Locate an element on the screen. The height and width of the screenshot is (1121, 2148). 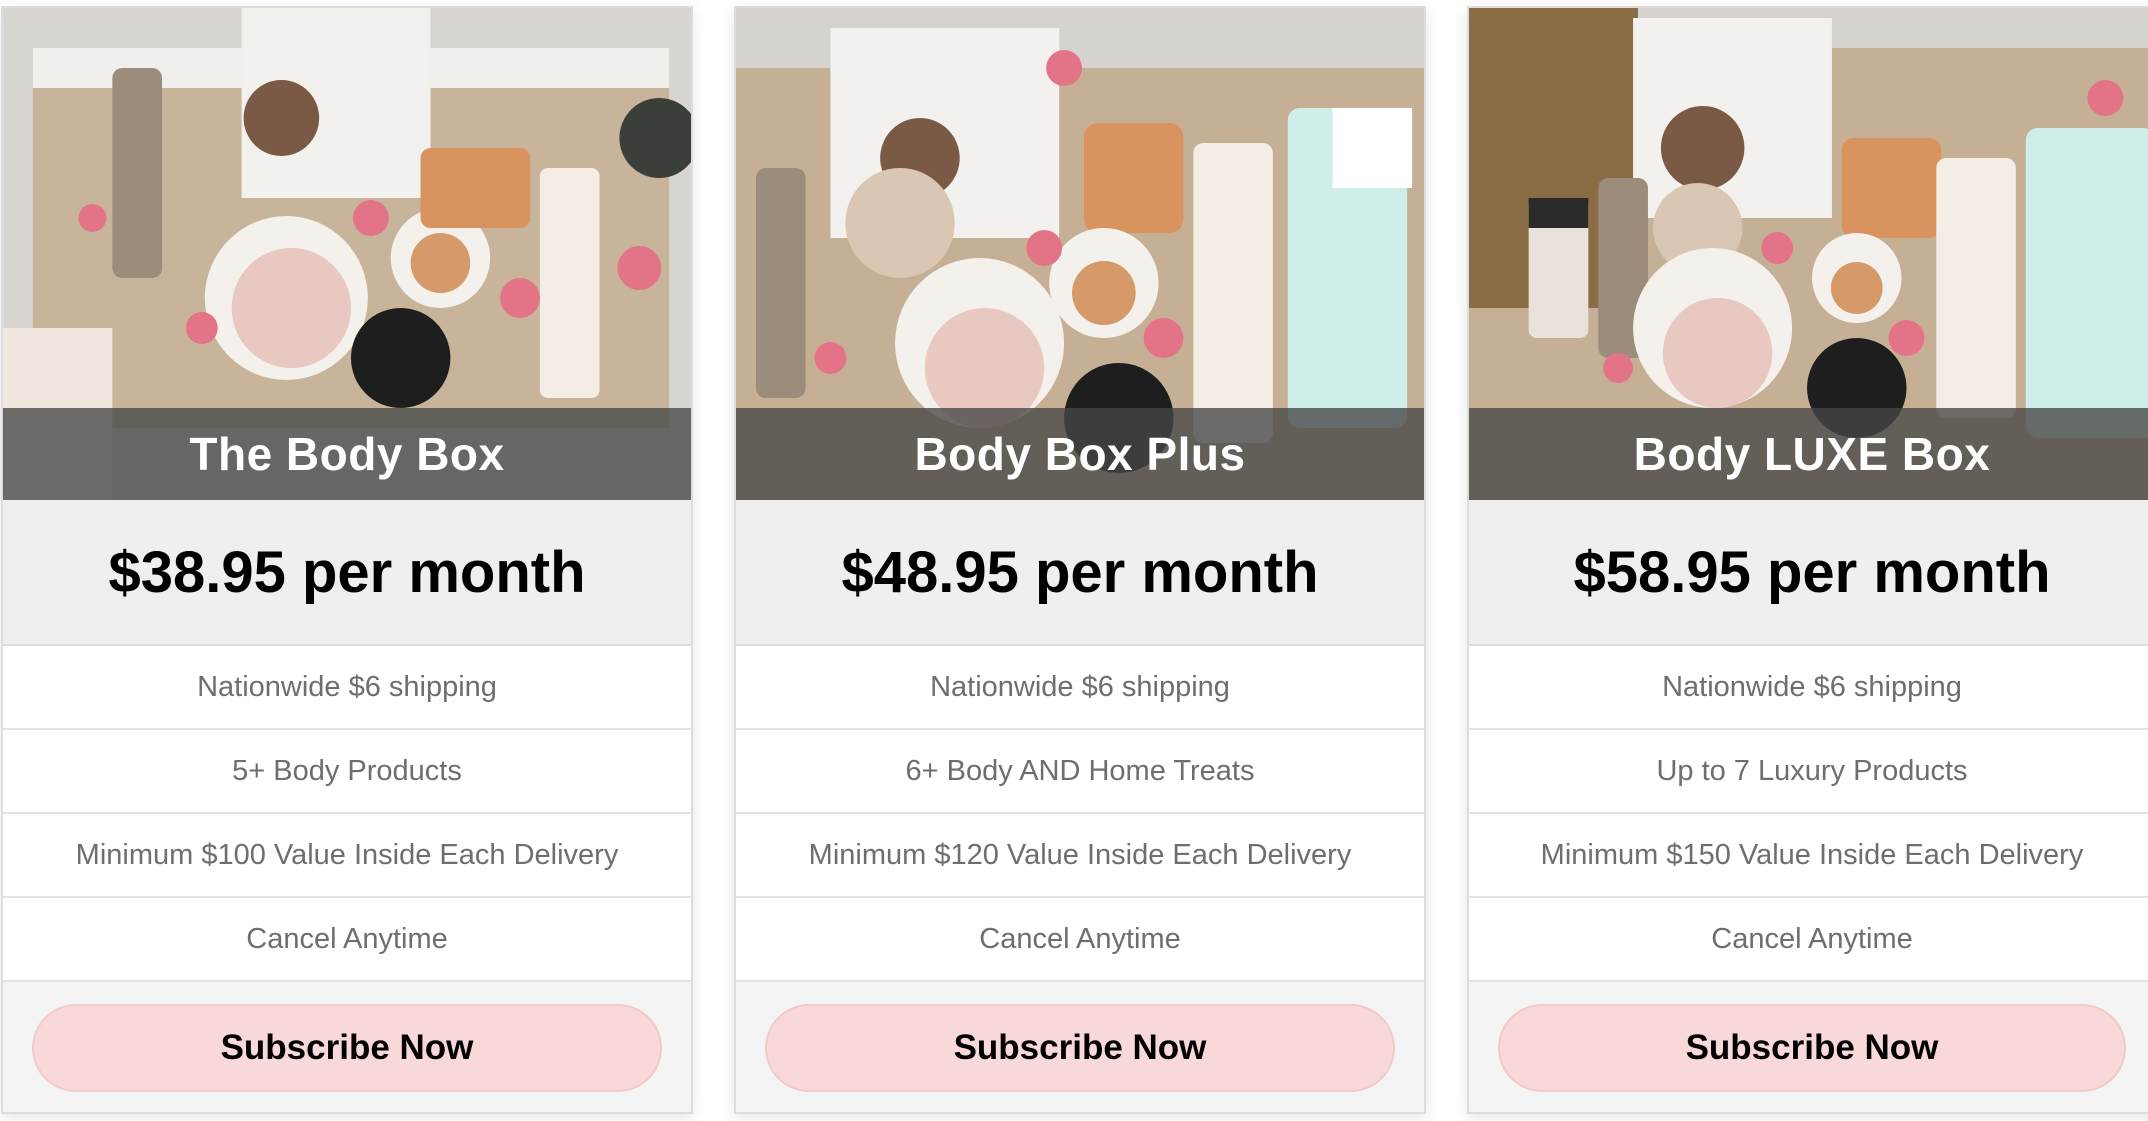
product-photo: Body Box Plus is located at coordinates (1080, 254).